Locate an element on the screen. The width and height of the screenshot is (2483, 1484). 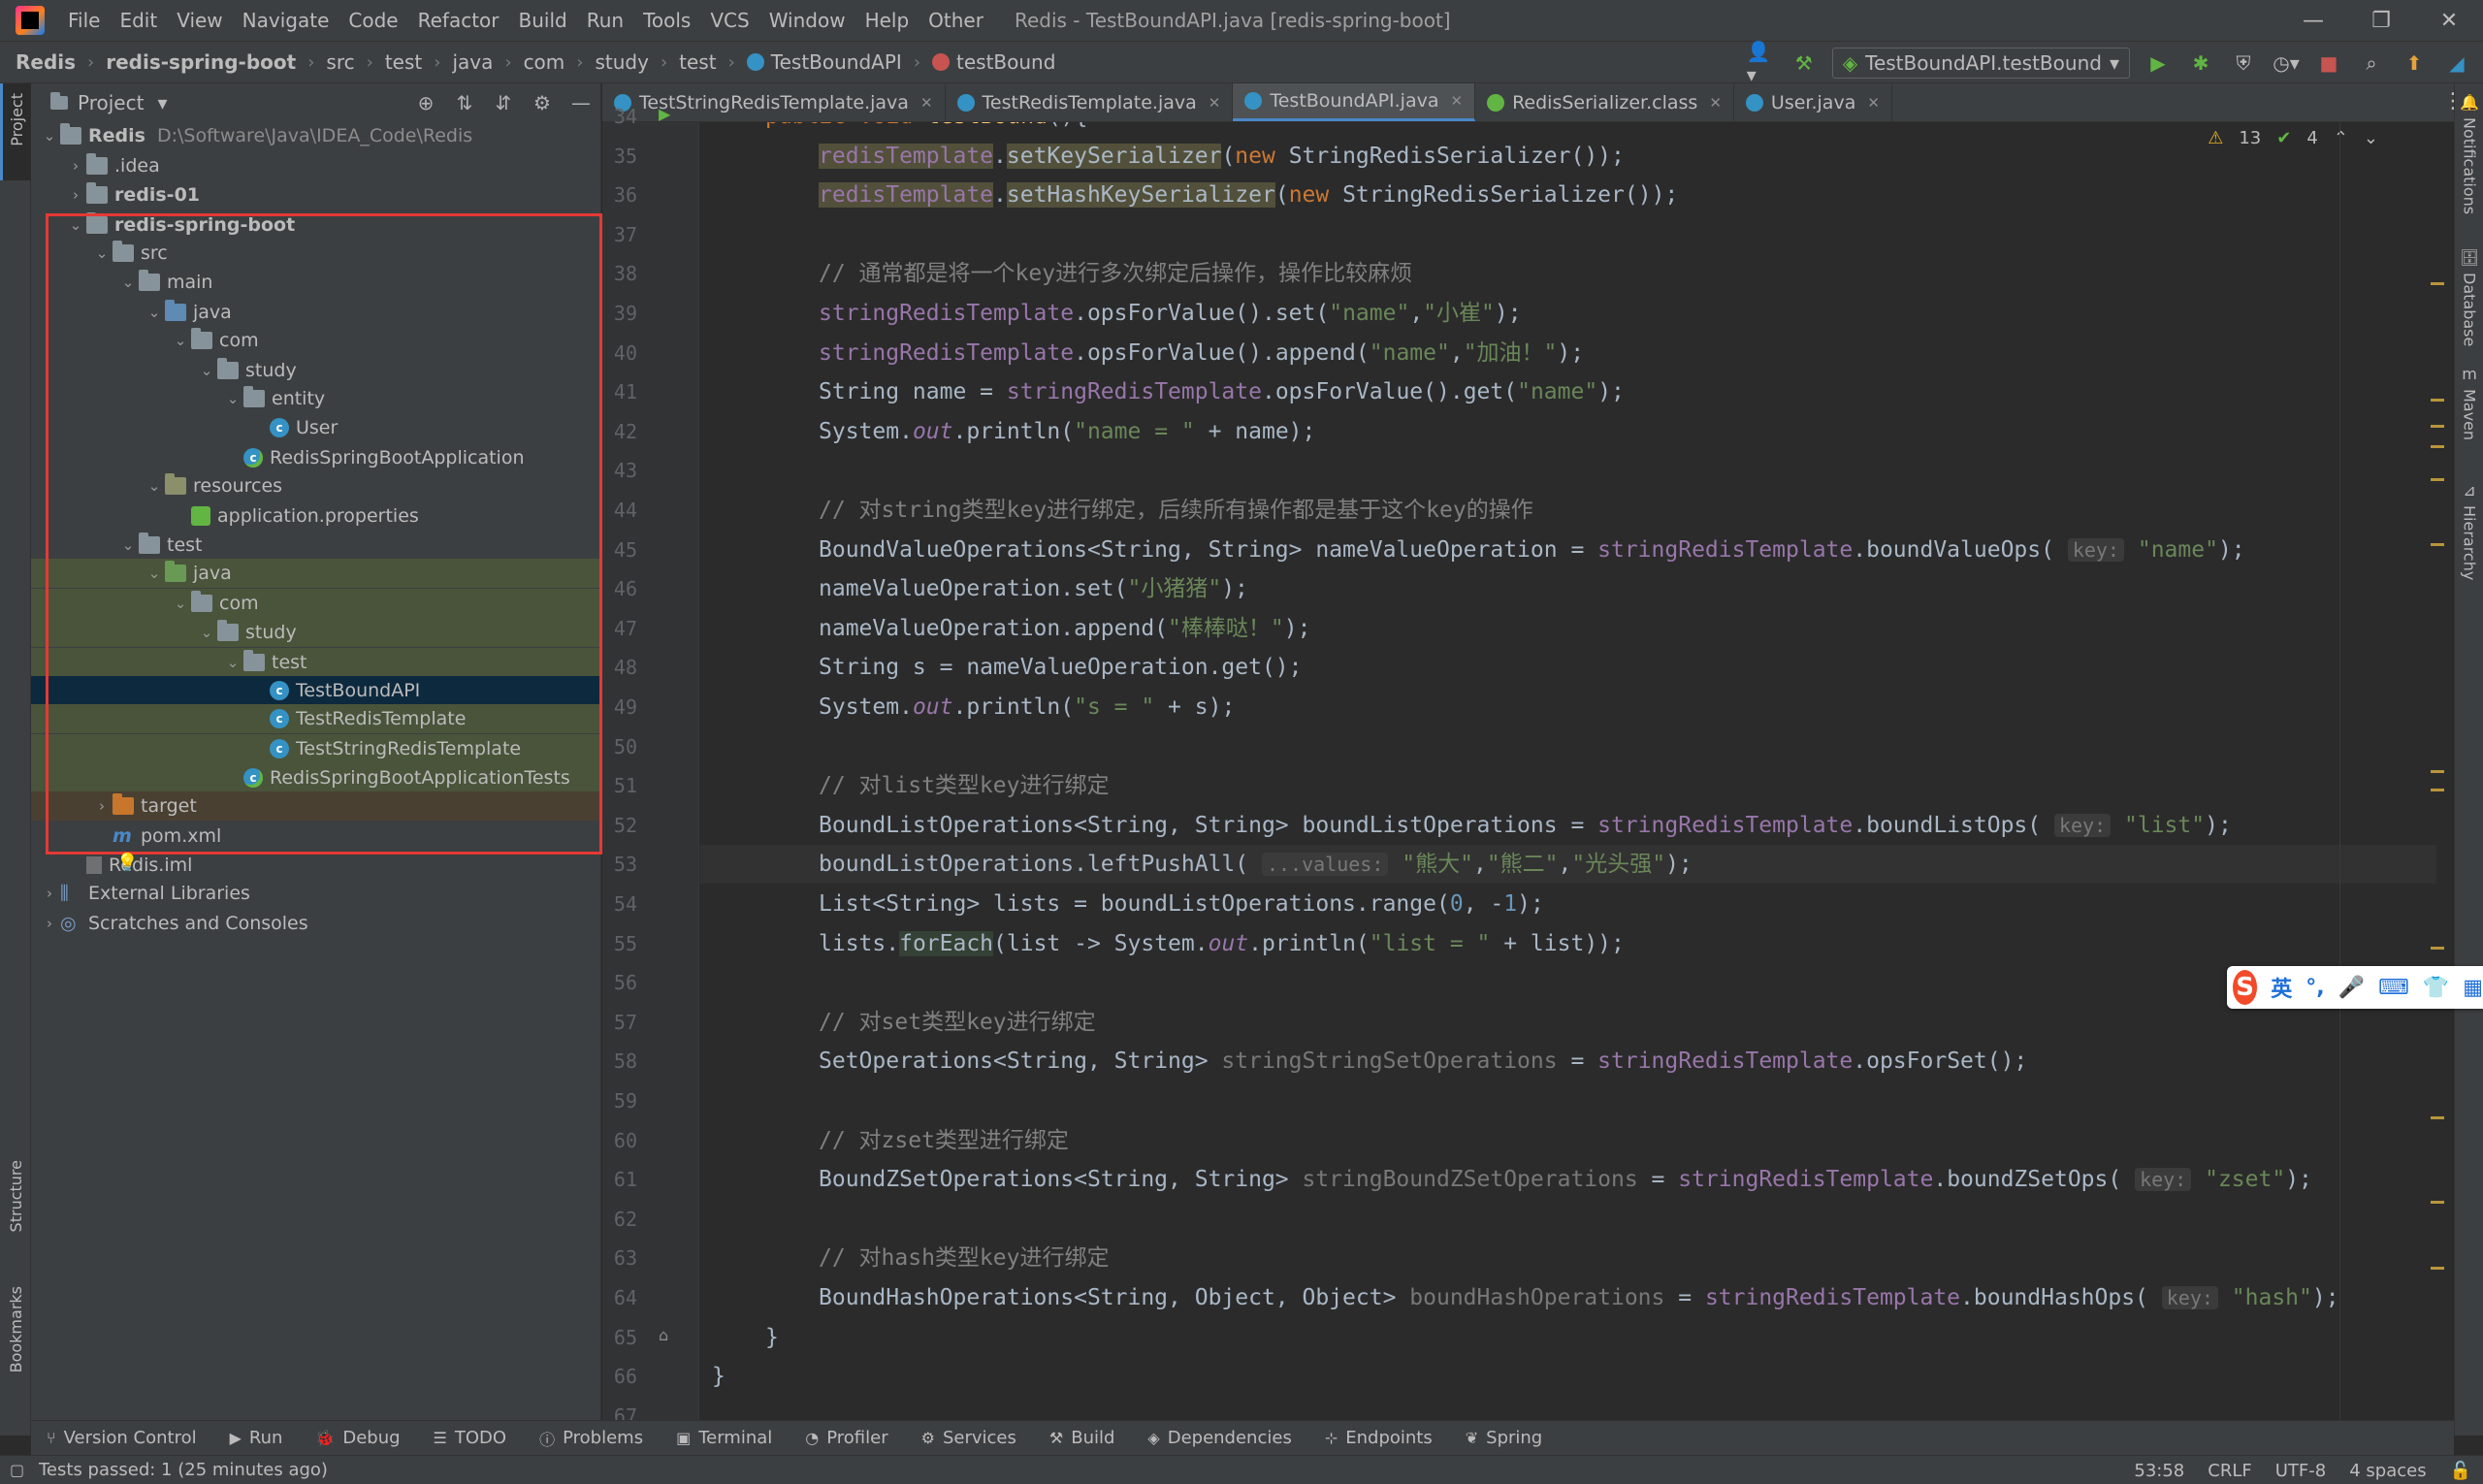
editor-tab-teststringredistemplate-java: TestStringRedisTemplate.java ✕ is located at coordinates (774, 102).